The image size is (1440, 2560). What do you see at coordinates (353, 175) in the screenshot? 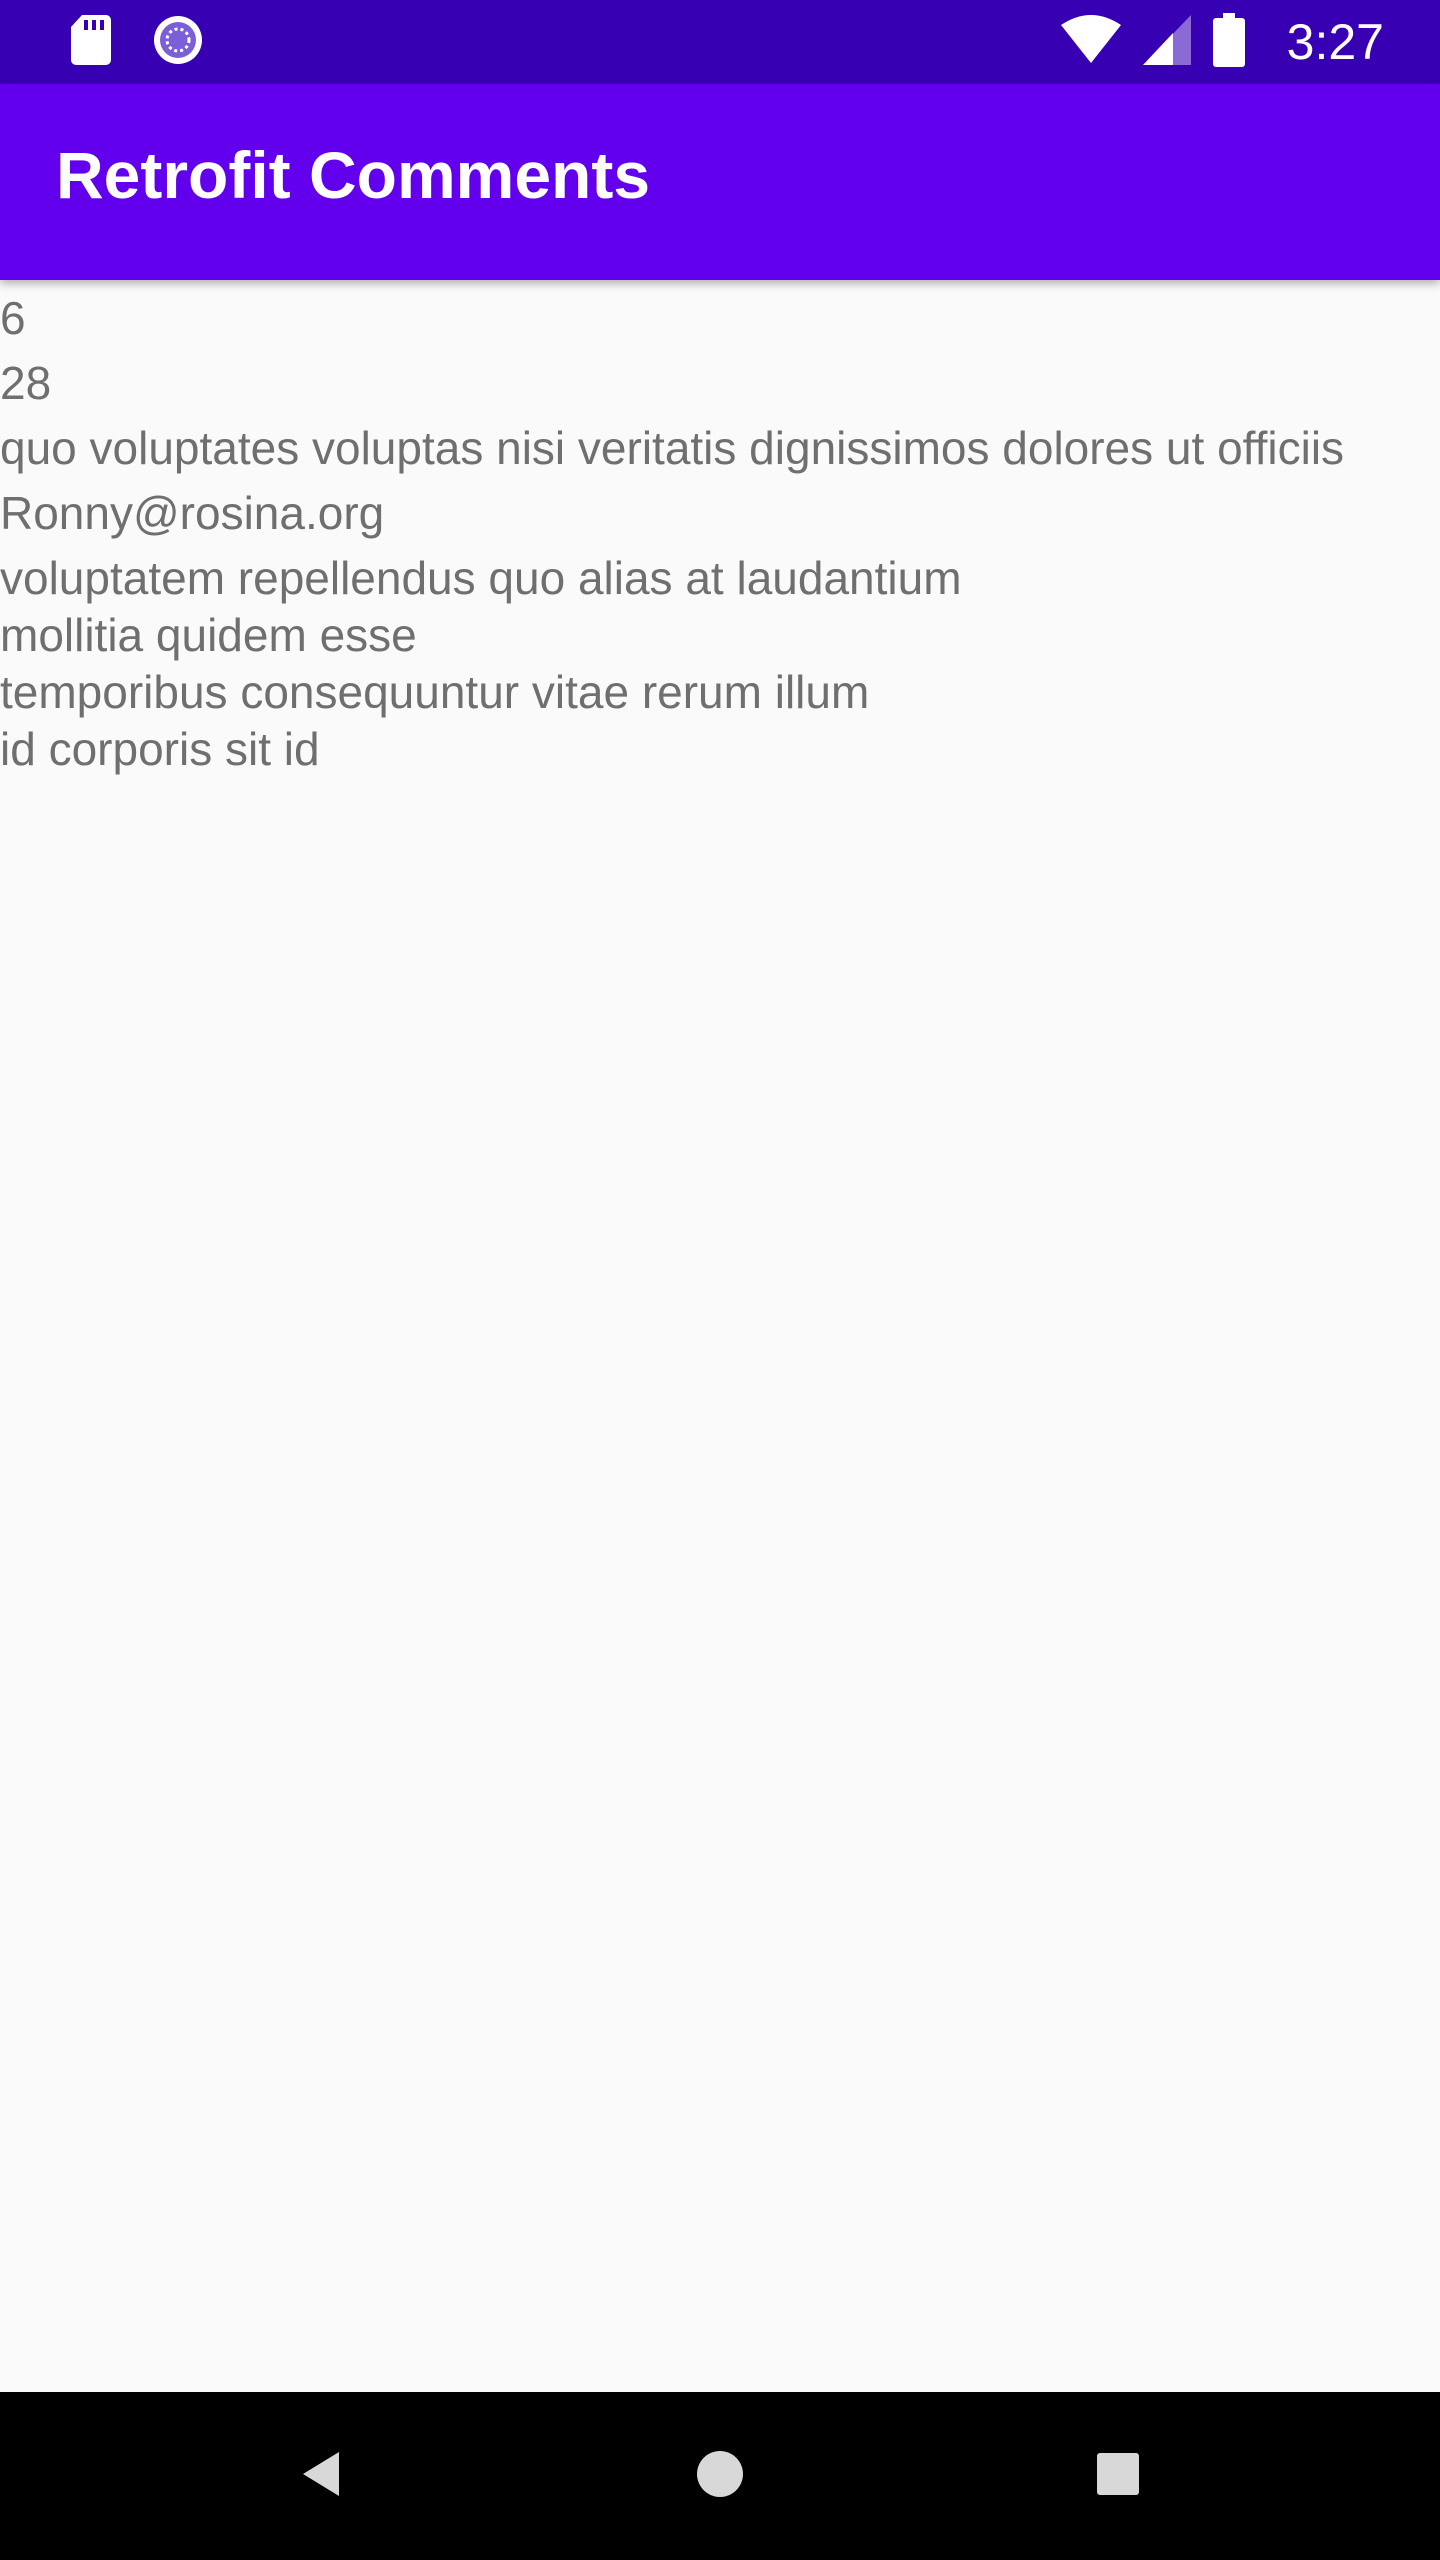
I see `app-title: Retrofit Comments` at bounding box center [353, 175].